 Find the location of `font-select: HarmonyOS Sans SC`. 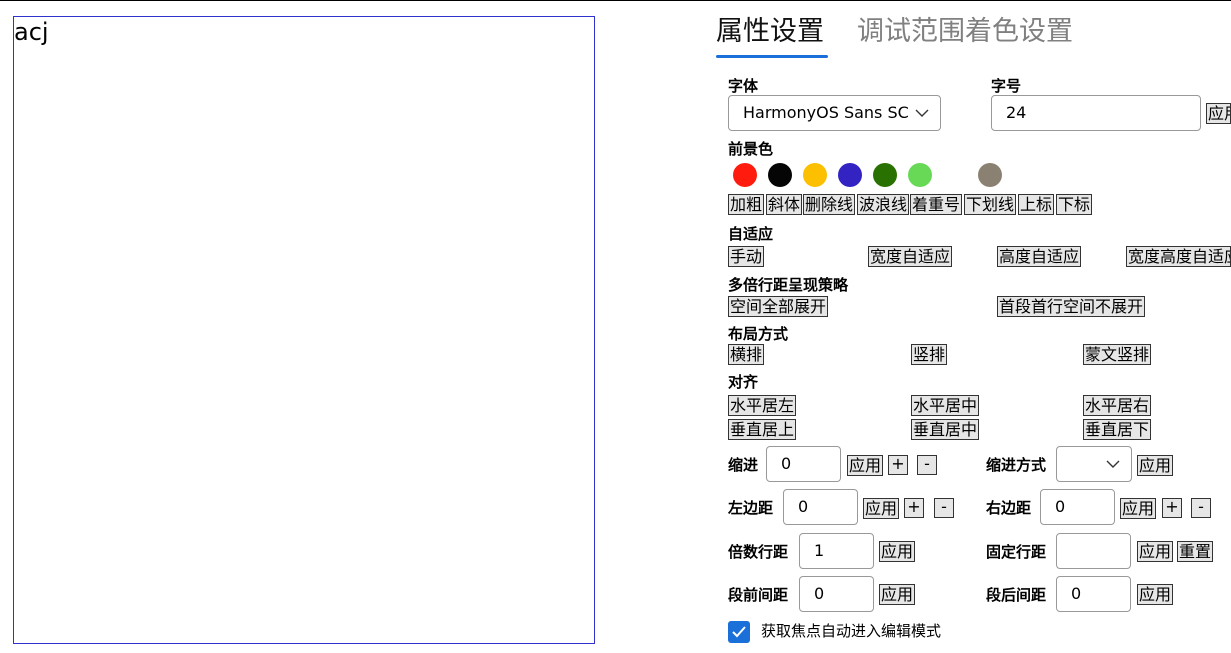

font-select: HarmonyOS Sans SC is located at coordinates (834, 113).